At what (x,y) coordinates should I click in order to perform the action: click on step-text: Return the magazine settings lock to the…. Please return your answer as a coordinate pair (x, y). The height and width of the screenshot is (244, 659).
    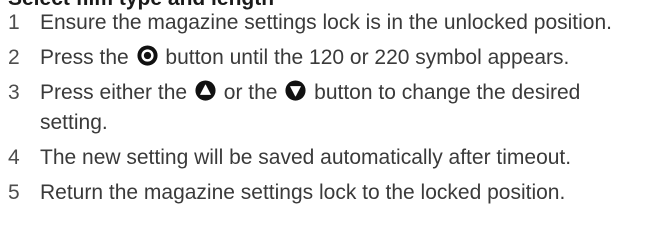
    Looking at the image, I should click on (303, 192).